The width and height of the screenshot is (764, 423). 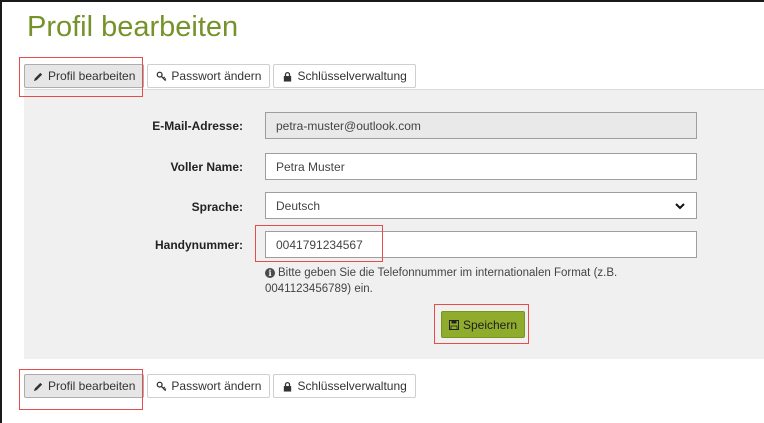 What do you see at coordinates (133, 27) in the screenshot?
I see `page-title: Profil bearbeiten` at bounding box center [133, 27].